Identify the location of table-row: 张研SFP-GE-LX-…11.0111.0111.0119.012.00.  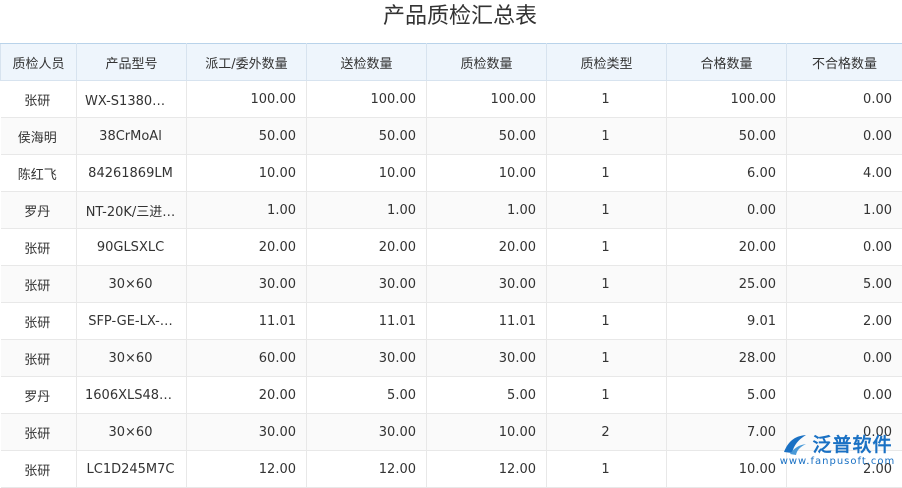
(451, 321).